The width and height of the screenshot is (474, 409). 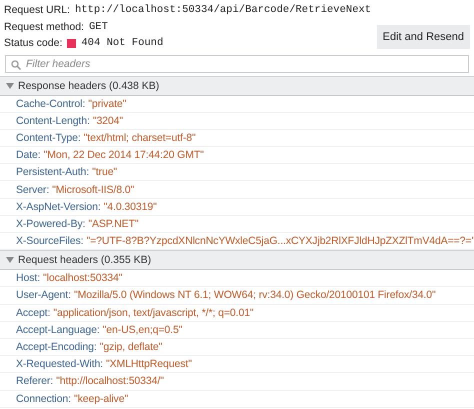 What do you see at coordinates (48, 138) in the screenshot?
I see `header-name: Content-Type:` at bounding box center [48, 138].